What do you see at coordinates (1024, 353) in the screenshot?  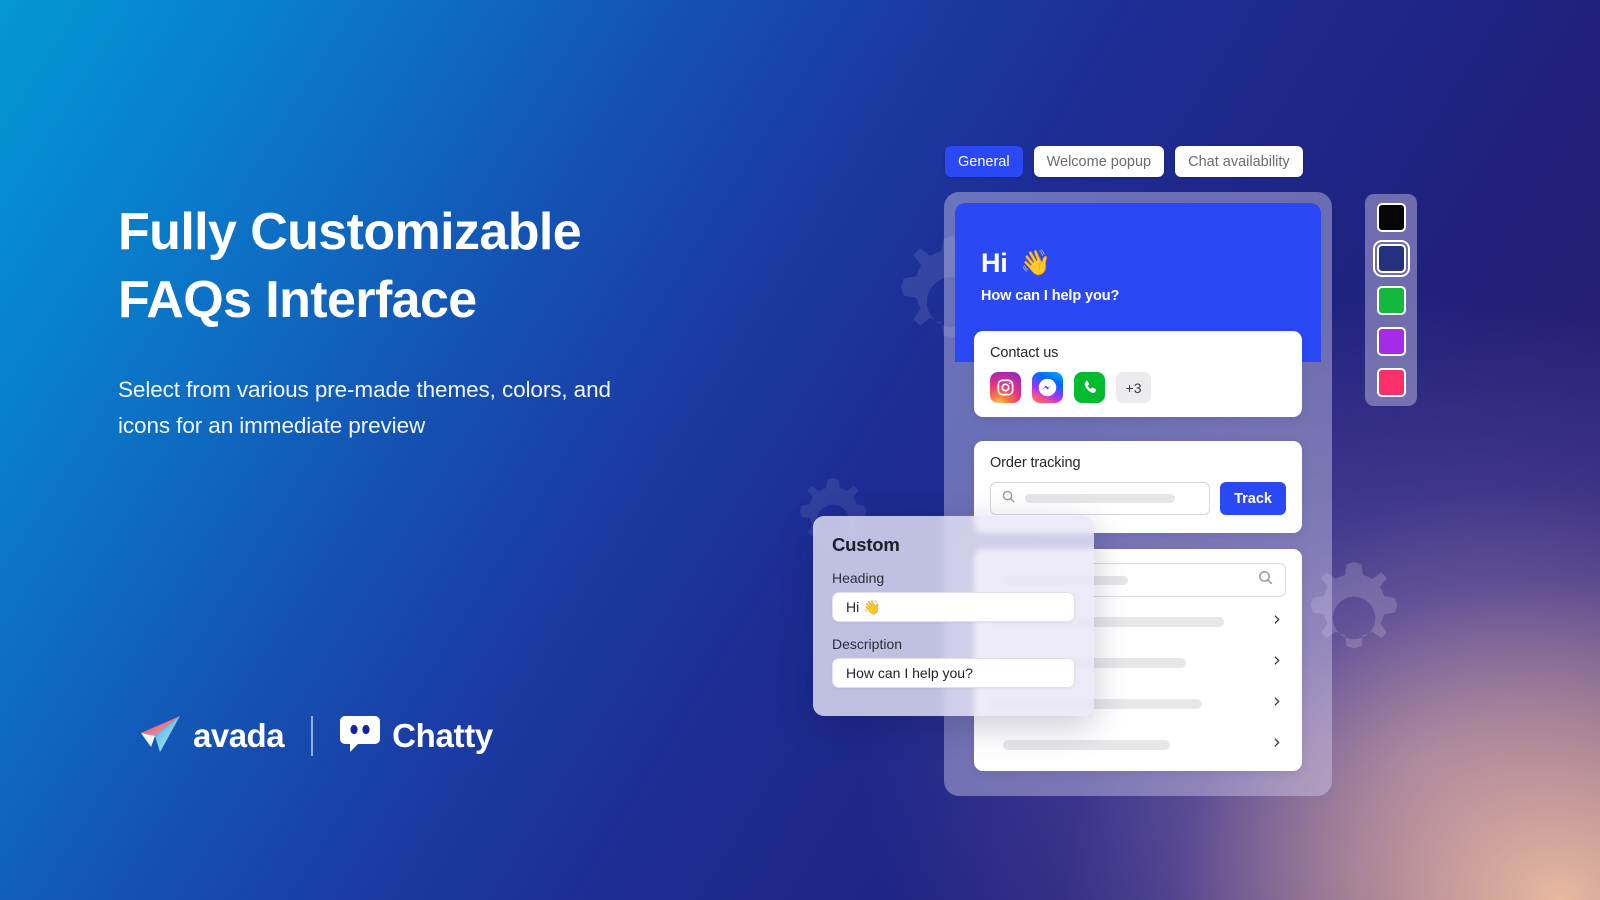 I see `contact-us-title: Contact us` at bounding box center [1024, 353].